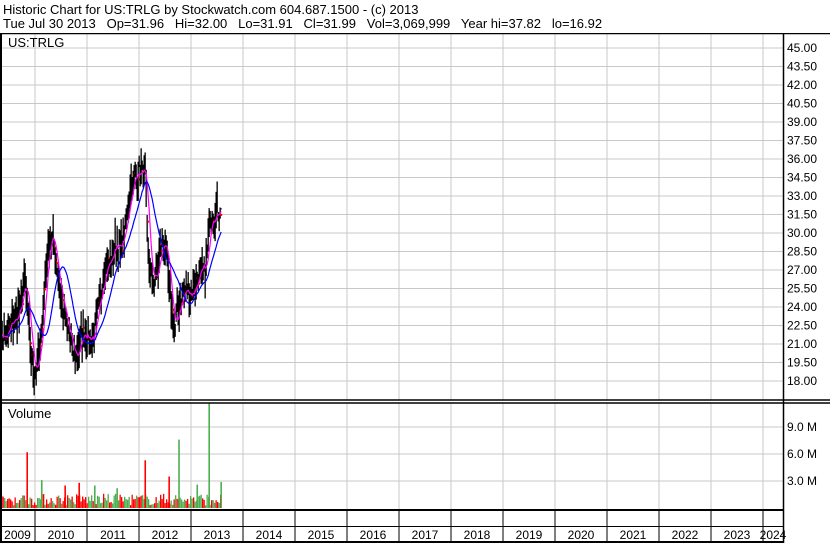 The width and height of the screenshot is (830, 543). Describe the element at coordinates (529, 535) in the screenshot. I see `year-tick-label: 2019` at that location.